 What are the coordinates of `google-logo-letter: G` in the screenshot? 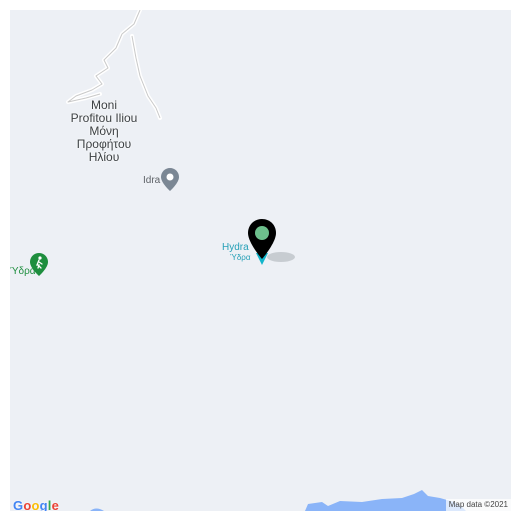 It's located at (18, 504).